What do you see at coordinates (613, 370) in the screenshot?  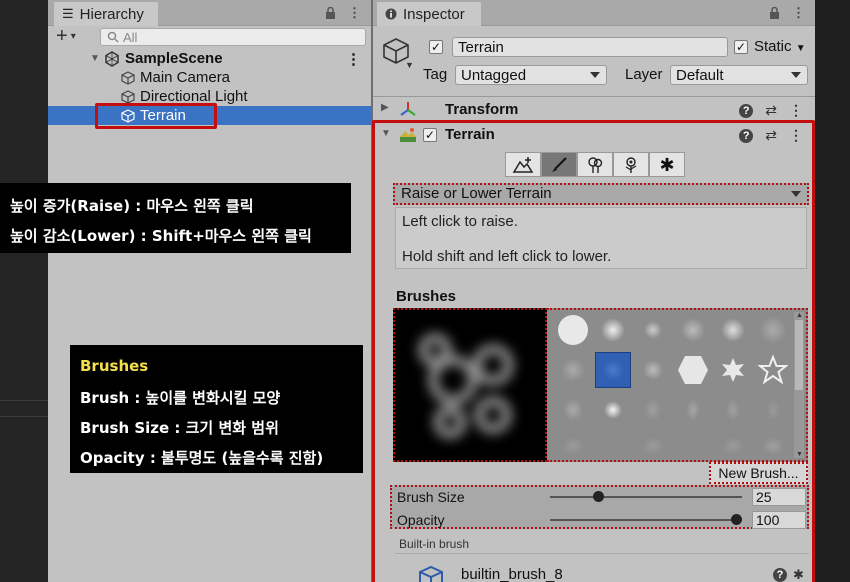 I see `brush-thumb-selected` at bounding box center [613, 370].